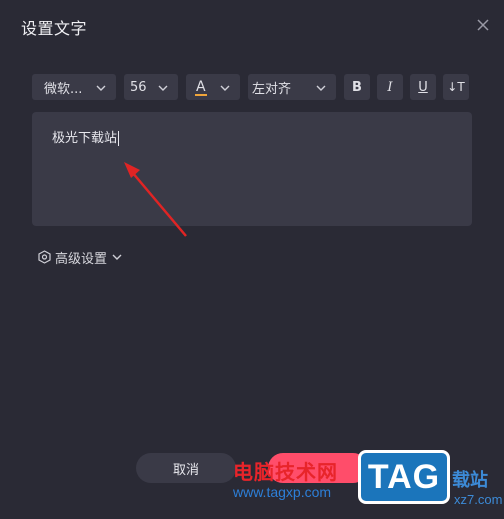  I want to click on text-content: 极光下载站, so click(86, 136).